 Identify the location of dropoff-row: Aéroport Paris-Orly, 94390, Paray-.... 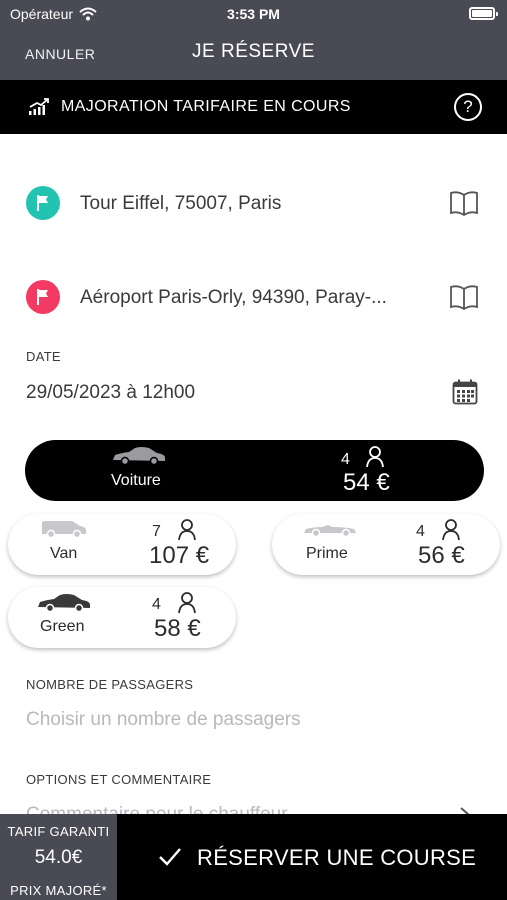
(253, 298).